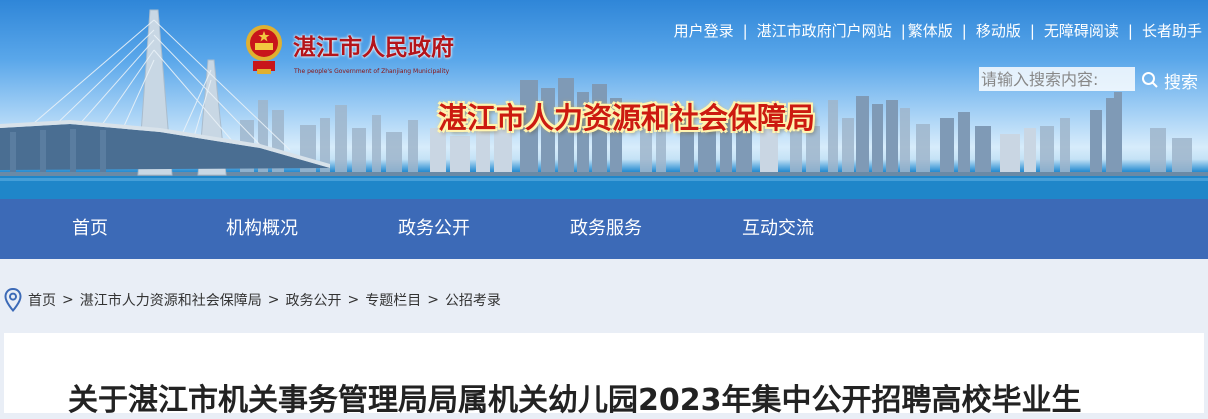 The height and width of the screenshot is (419, 1208). I want to click on nav-item-organization: 机构概况, so click(262, 229).